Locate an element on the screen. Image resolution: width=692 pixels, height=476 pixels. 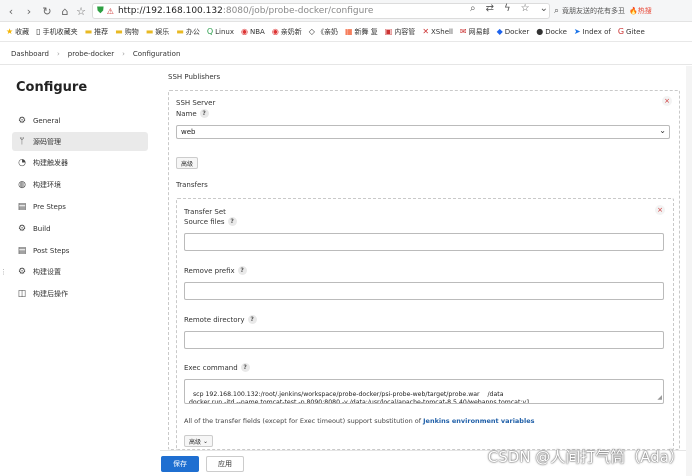
branch-icon: ᛘ is located at coordinates (22, 141).